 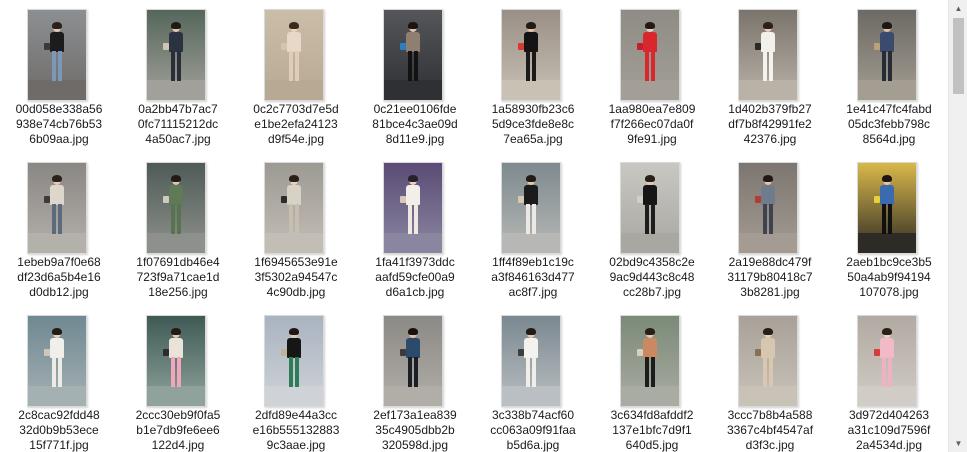 I want to click on file-item: 1e41c47fc4fabd 05dc3febb798c 8564d.jpg, so click(x=889, y=75).